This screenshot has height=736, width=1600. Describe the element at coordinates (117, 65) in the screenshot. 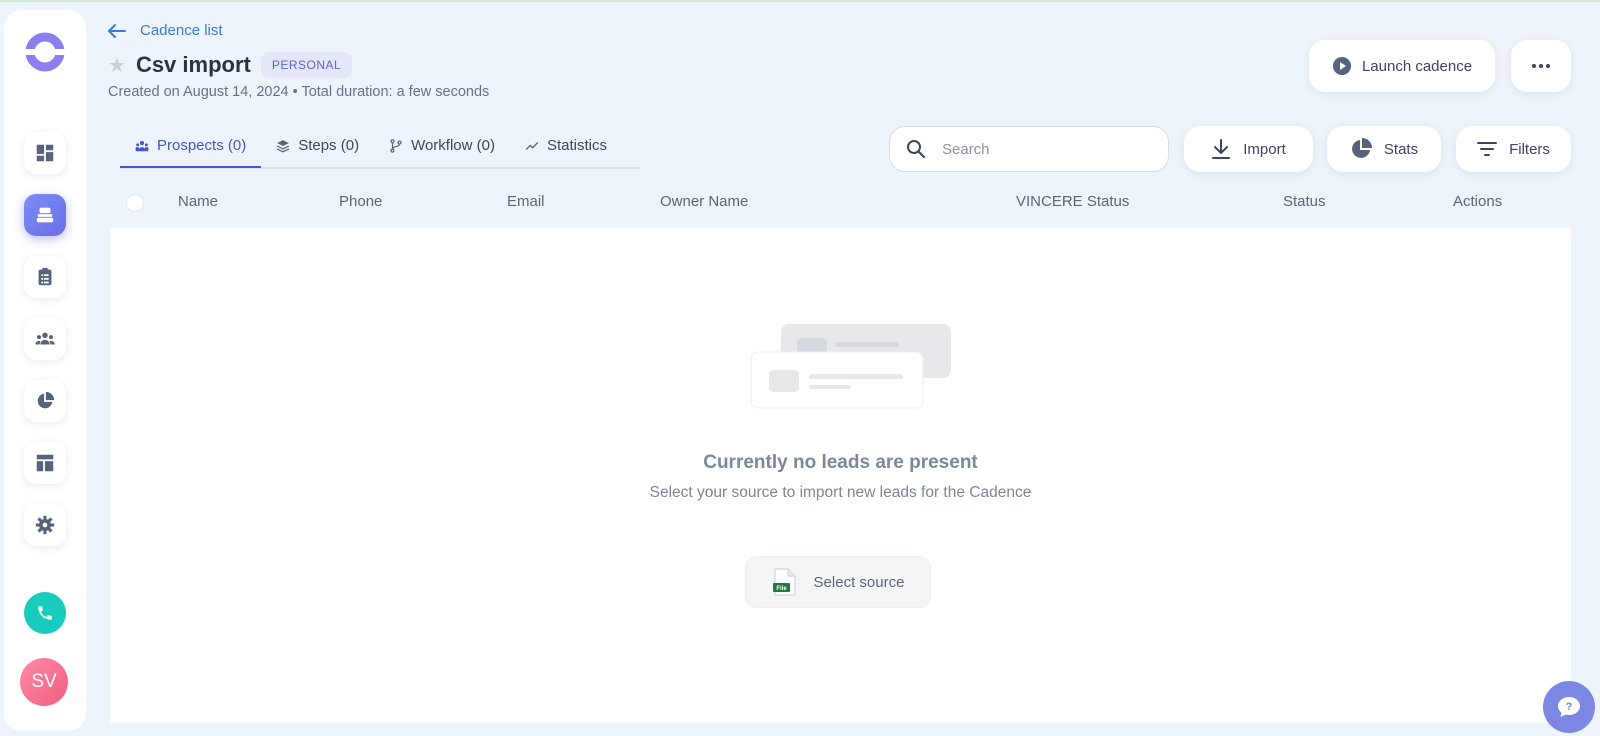

I see `star-icon: ★` at that location.